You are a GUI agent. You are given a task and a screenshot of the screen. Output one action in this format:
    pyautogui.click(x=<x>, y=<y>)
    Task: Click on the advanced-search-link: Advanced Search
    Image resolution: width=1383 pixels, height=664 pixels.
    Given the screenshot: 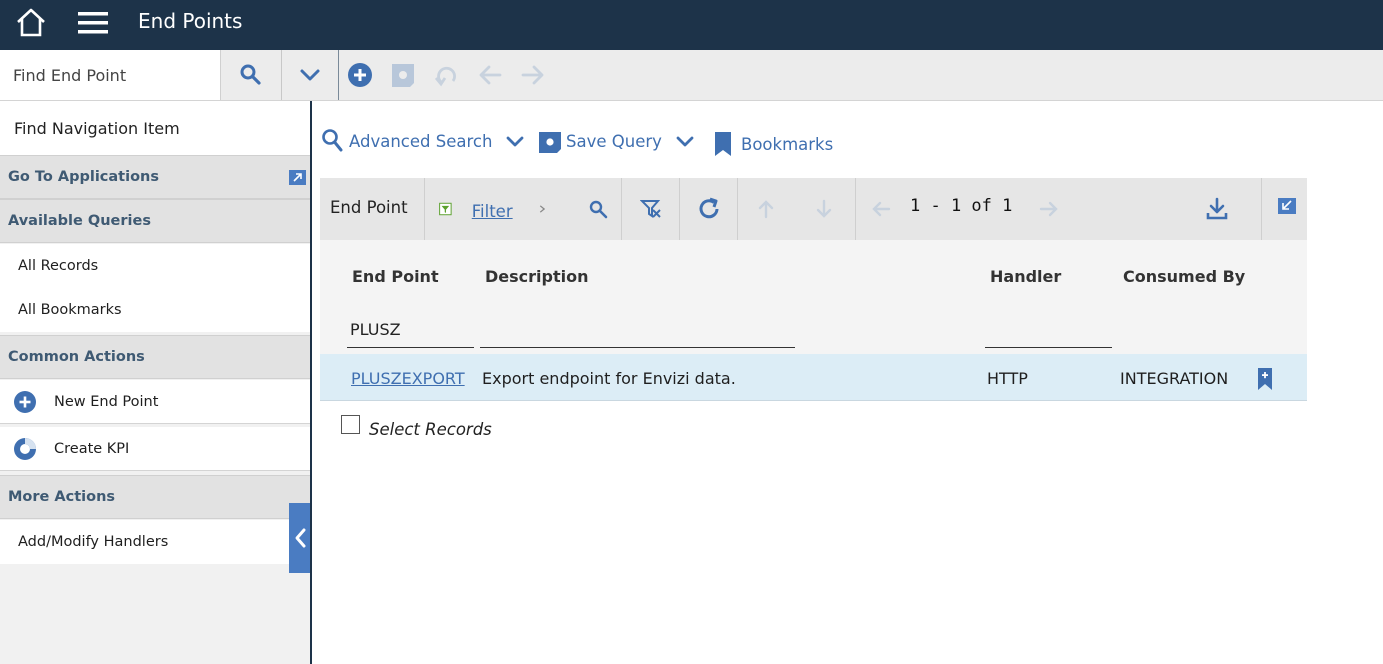 What is the action you would take?
    pyautogui.click(x=424, y=141)
    